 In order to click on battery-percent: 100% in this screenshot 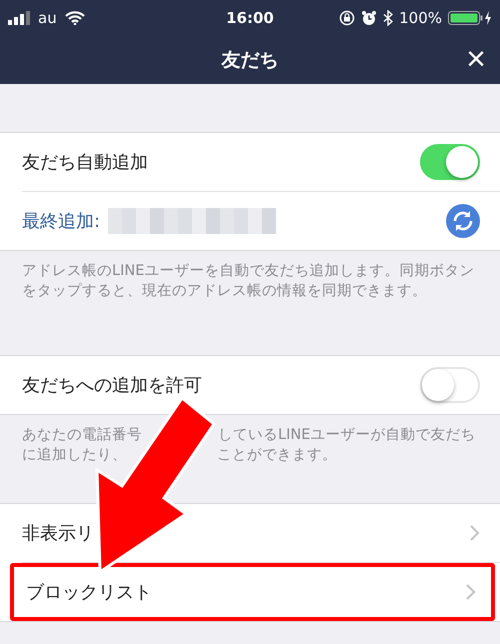, I will do `click(420, 18)`.